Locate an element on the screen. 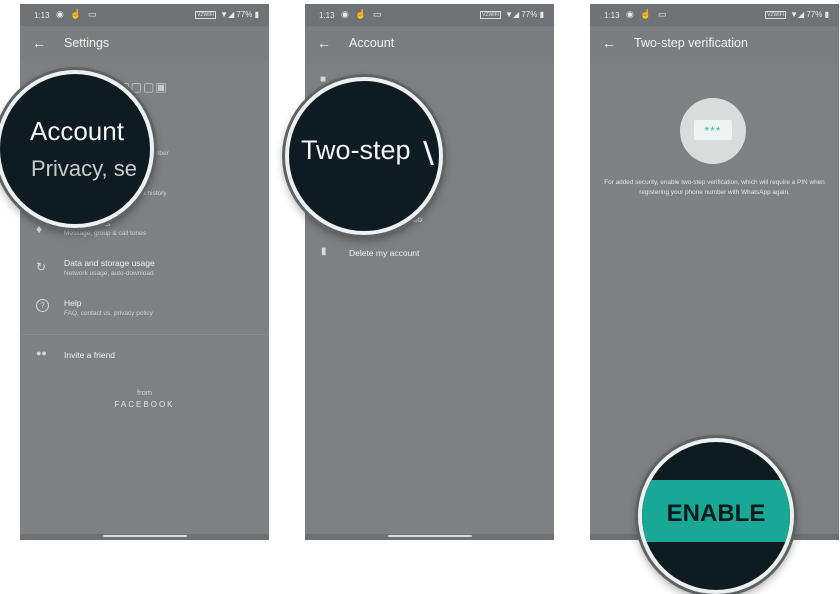  help-icon: ? is located at coordinates (42, 305).